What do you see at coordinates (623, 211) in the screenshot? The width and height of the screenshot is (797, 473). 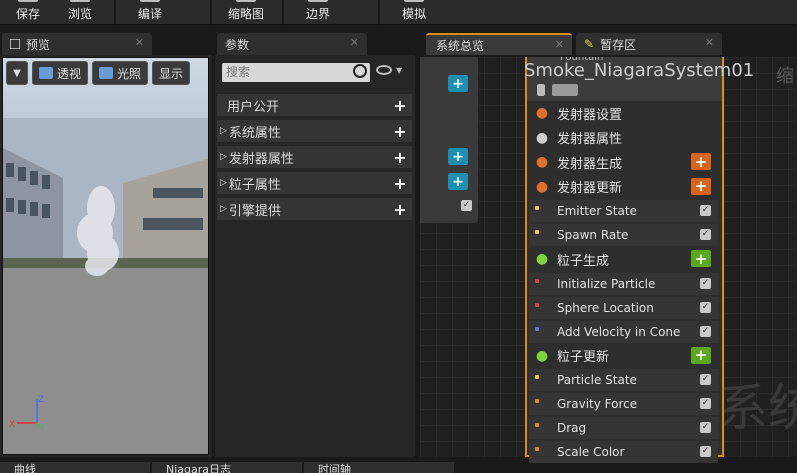 I see `stack-module: Emitter State ✓` at bounding box center [623, 211].